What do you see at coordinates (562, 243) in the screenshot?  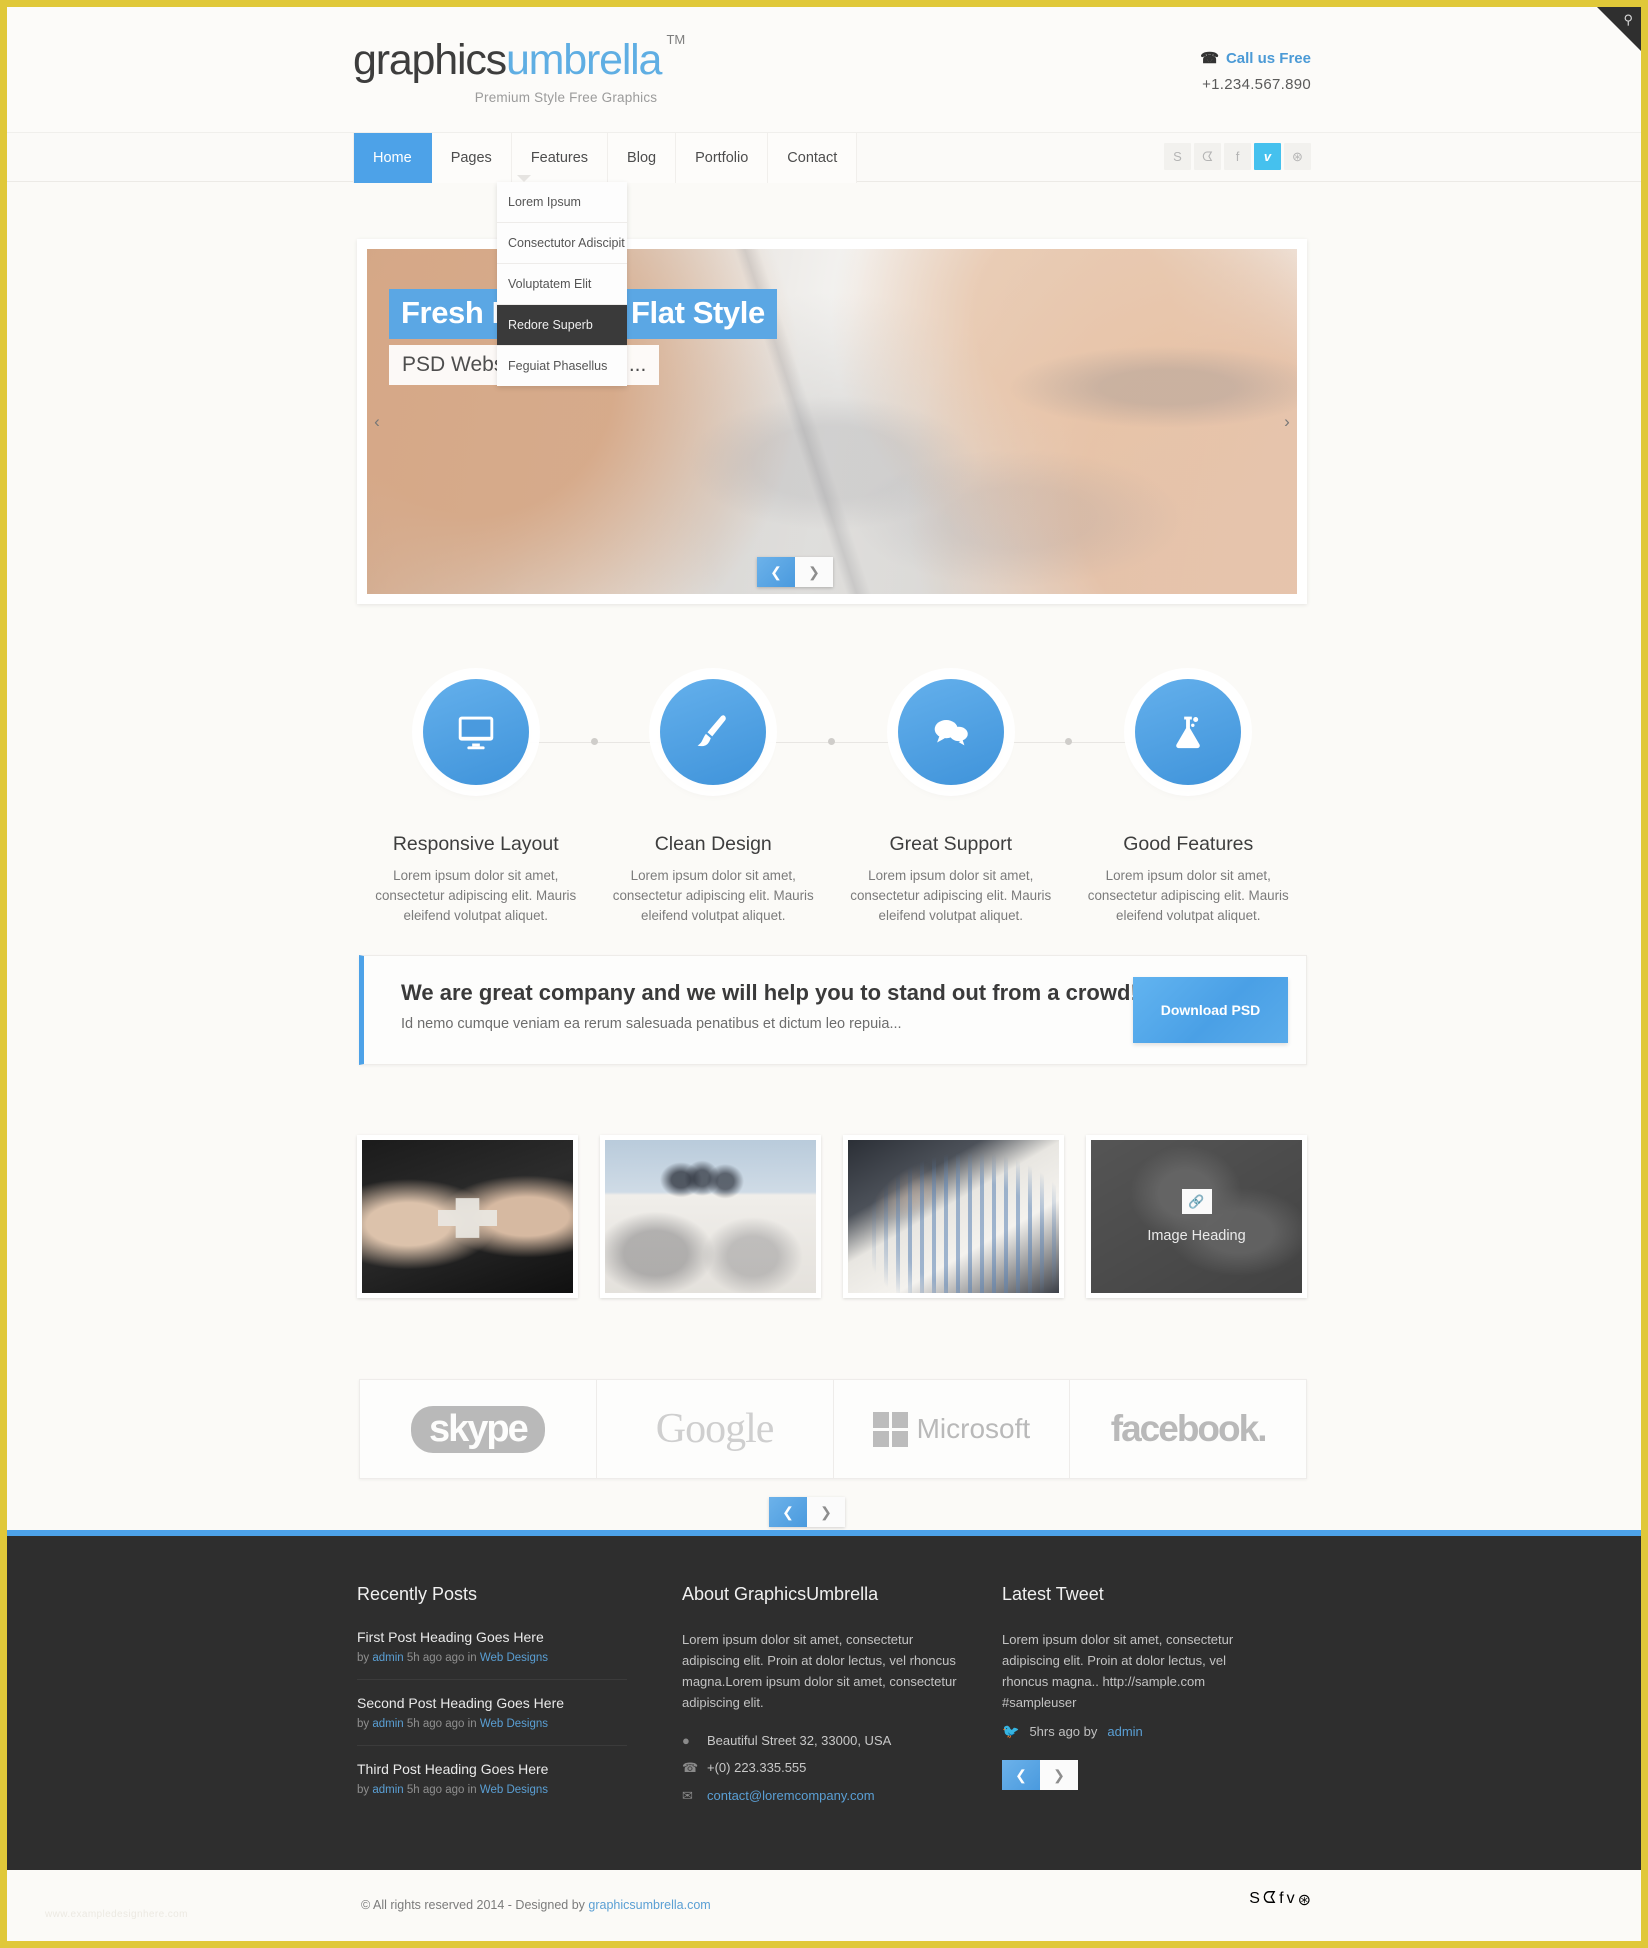 I see `dropdown-item-consectutor-adiscipit: Consectutor Adiscipit` at bounding box center [562, 243].